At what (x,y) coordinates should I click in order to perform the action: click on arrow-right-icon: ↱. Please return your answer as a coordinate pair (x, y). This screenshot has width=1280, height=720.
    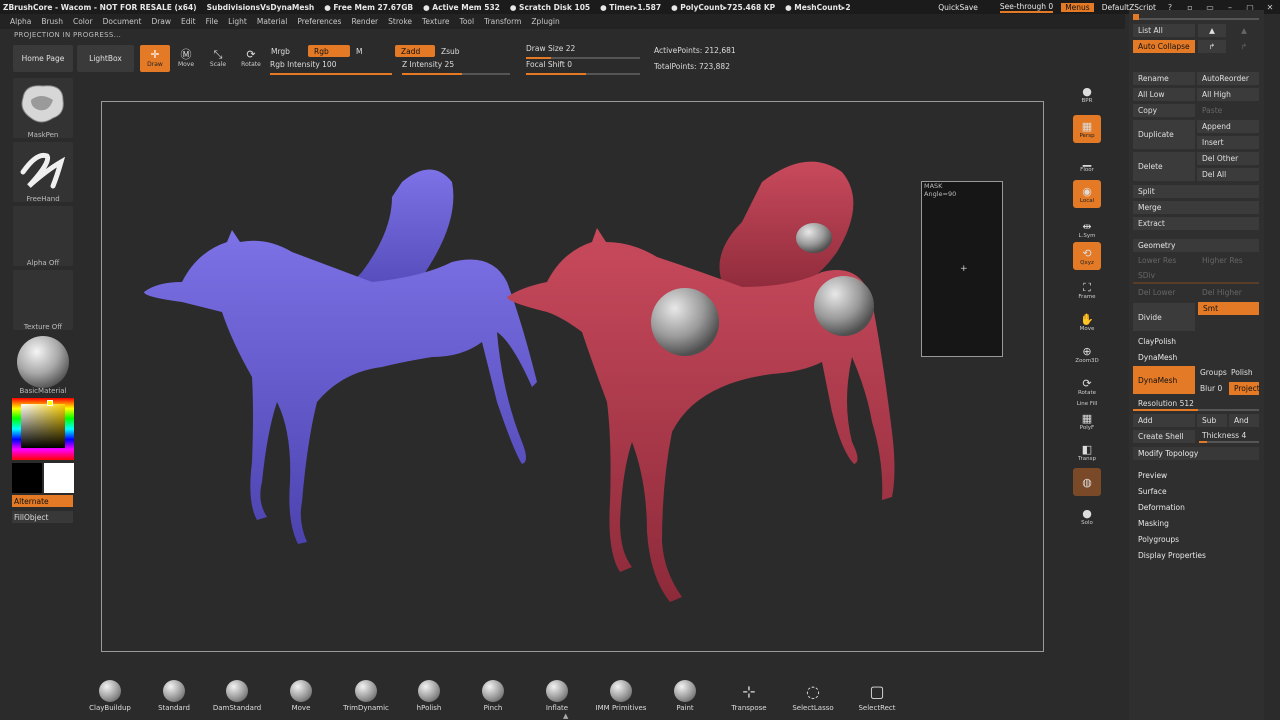
    Looking at the image, I should click on (1212, 46).